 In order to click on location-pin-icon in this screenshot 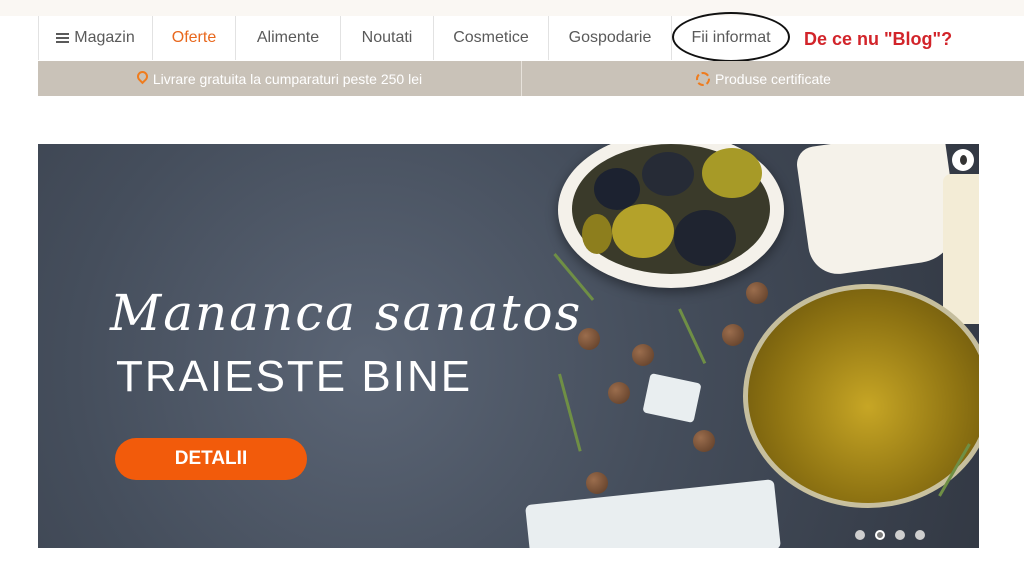, I will do `click(142, 76)`.